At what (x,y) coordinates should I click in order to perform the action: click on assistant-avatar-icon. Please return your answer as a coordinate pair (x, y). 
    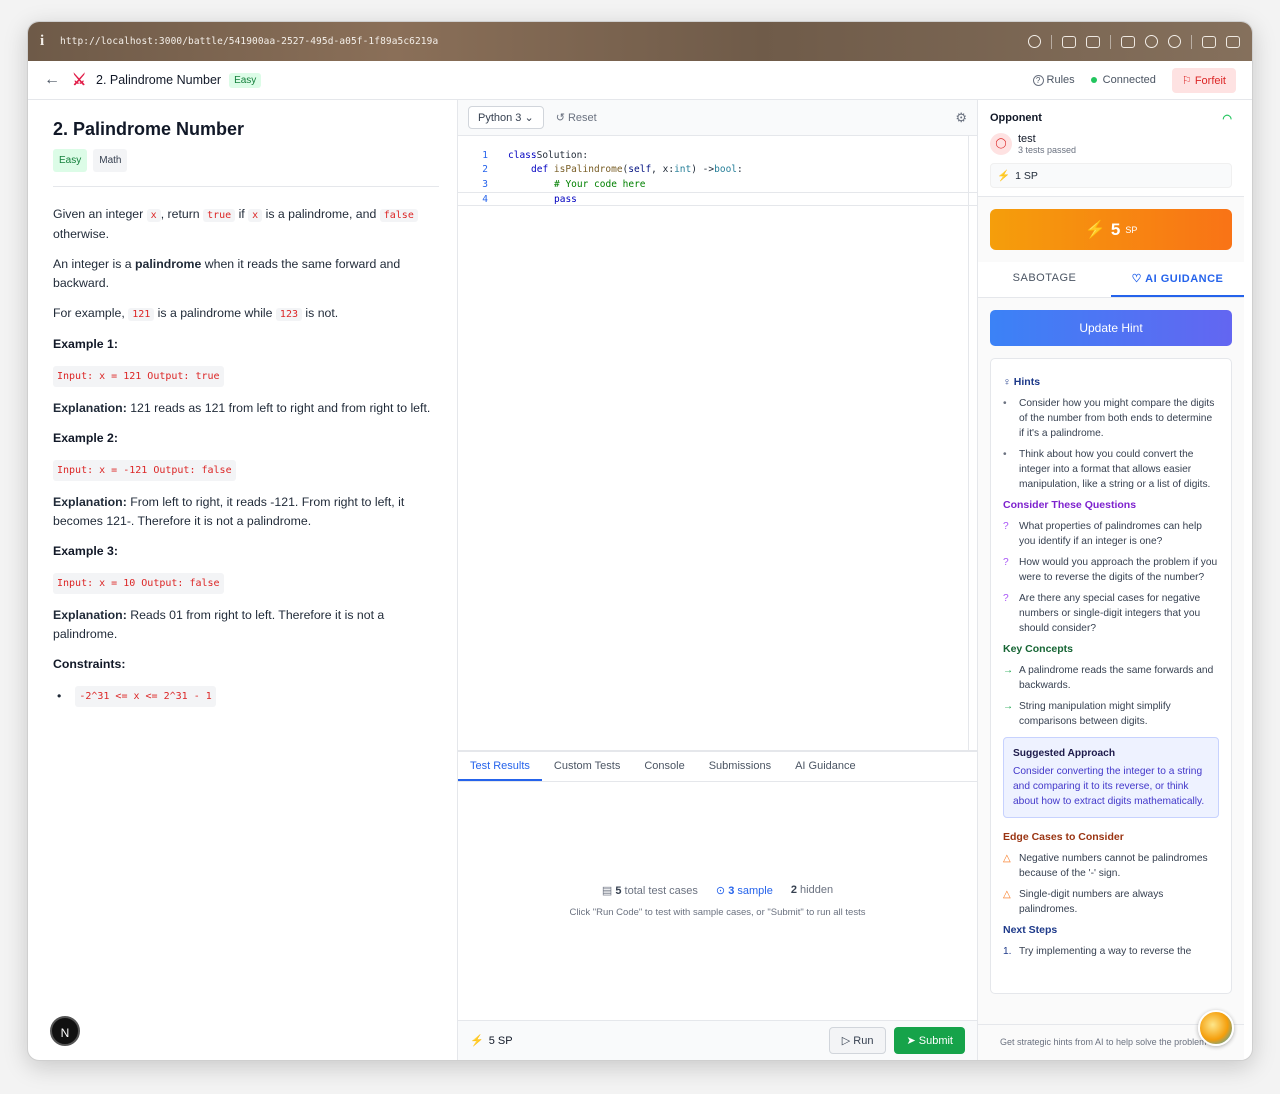
    Looking at the image, I should click on (1216, 1028).